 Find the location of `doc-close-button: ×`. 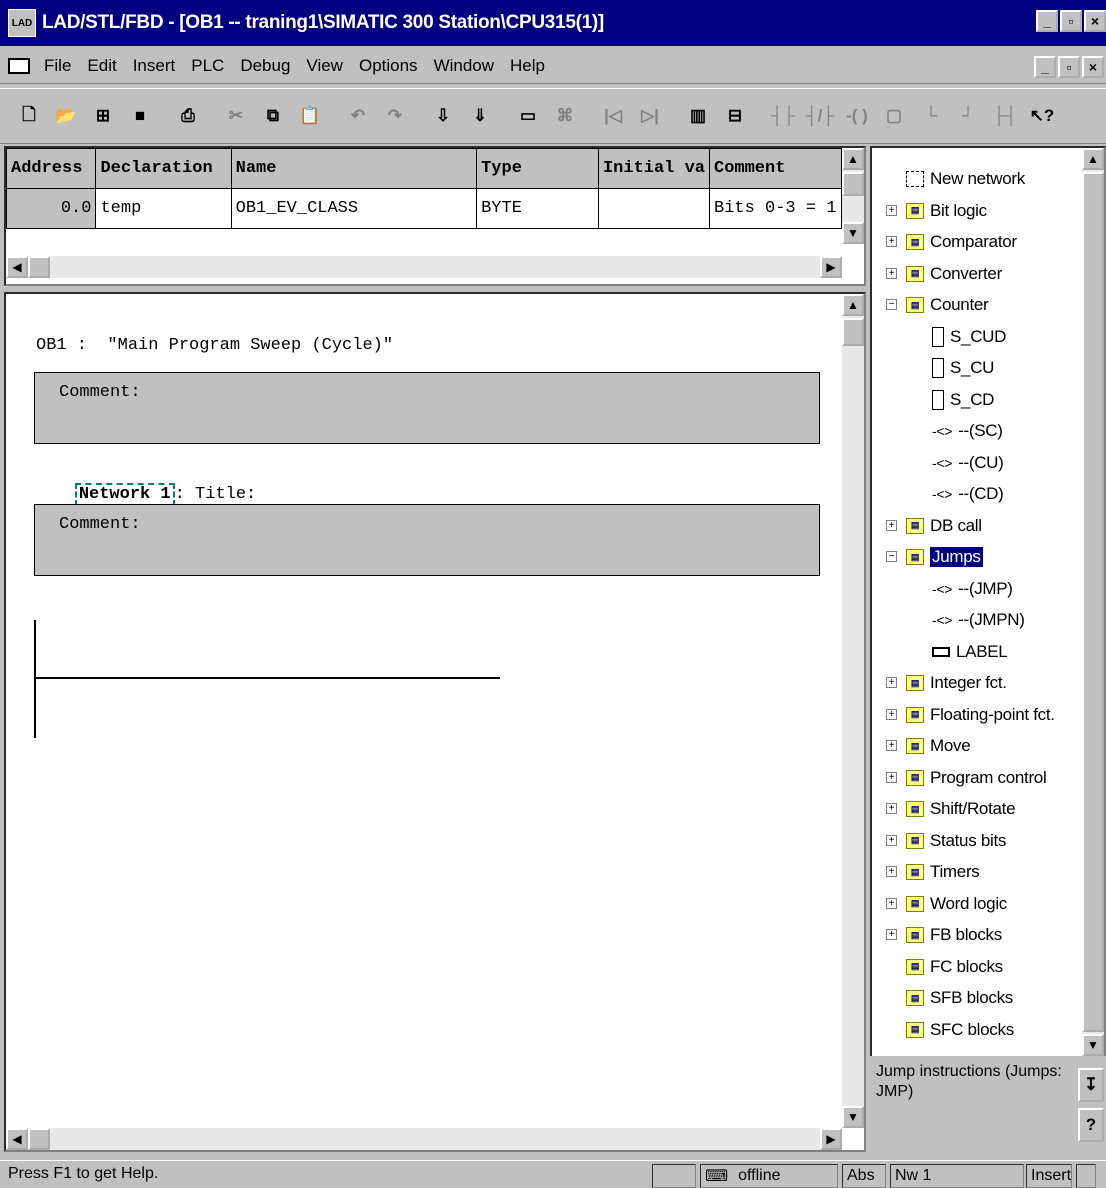

doc-close-button: × is located at coordinates (1093, 67).